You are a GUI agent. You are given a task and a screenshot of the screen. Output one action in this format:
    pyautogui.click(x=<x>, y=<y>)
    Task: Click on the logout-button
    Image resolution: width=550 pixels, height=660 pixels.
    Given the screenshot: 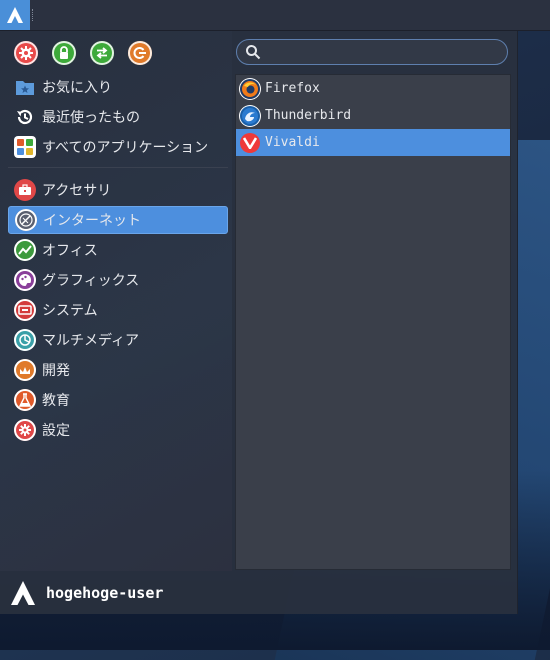 What is the action you would take?
    pyautogui.click(x=140, y=53)
    